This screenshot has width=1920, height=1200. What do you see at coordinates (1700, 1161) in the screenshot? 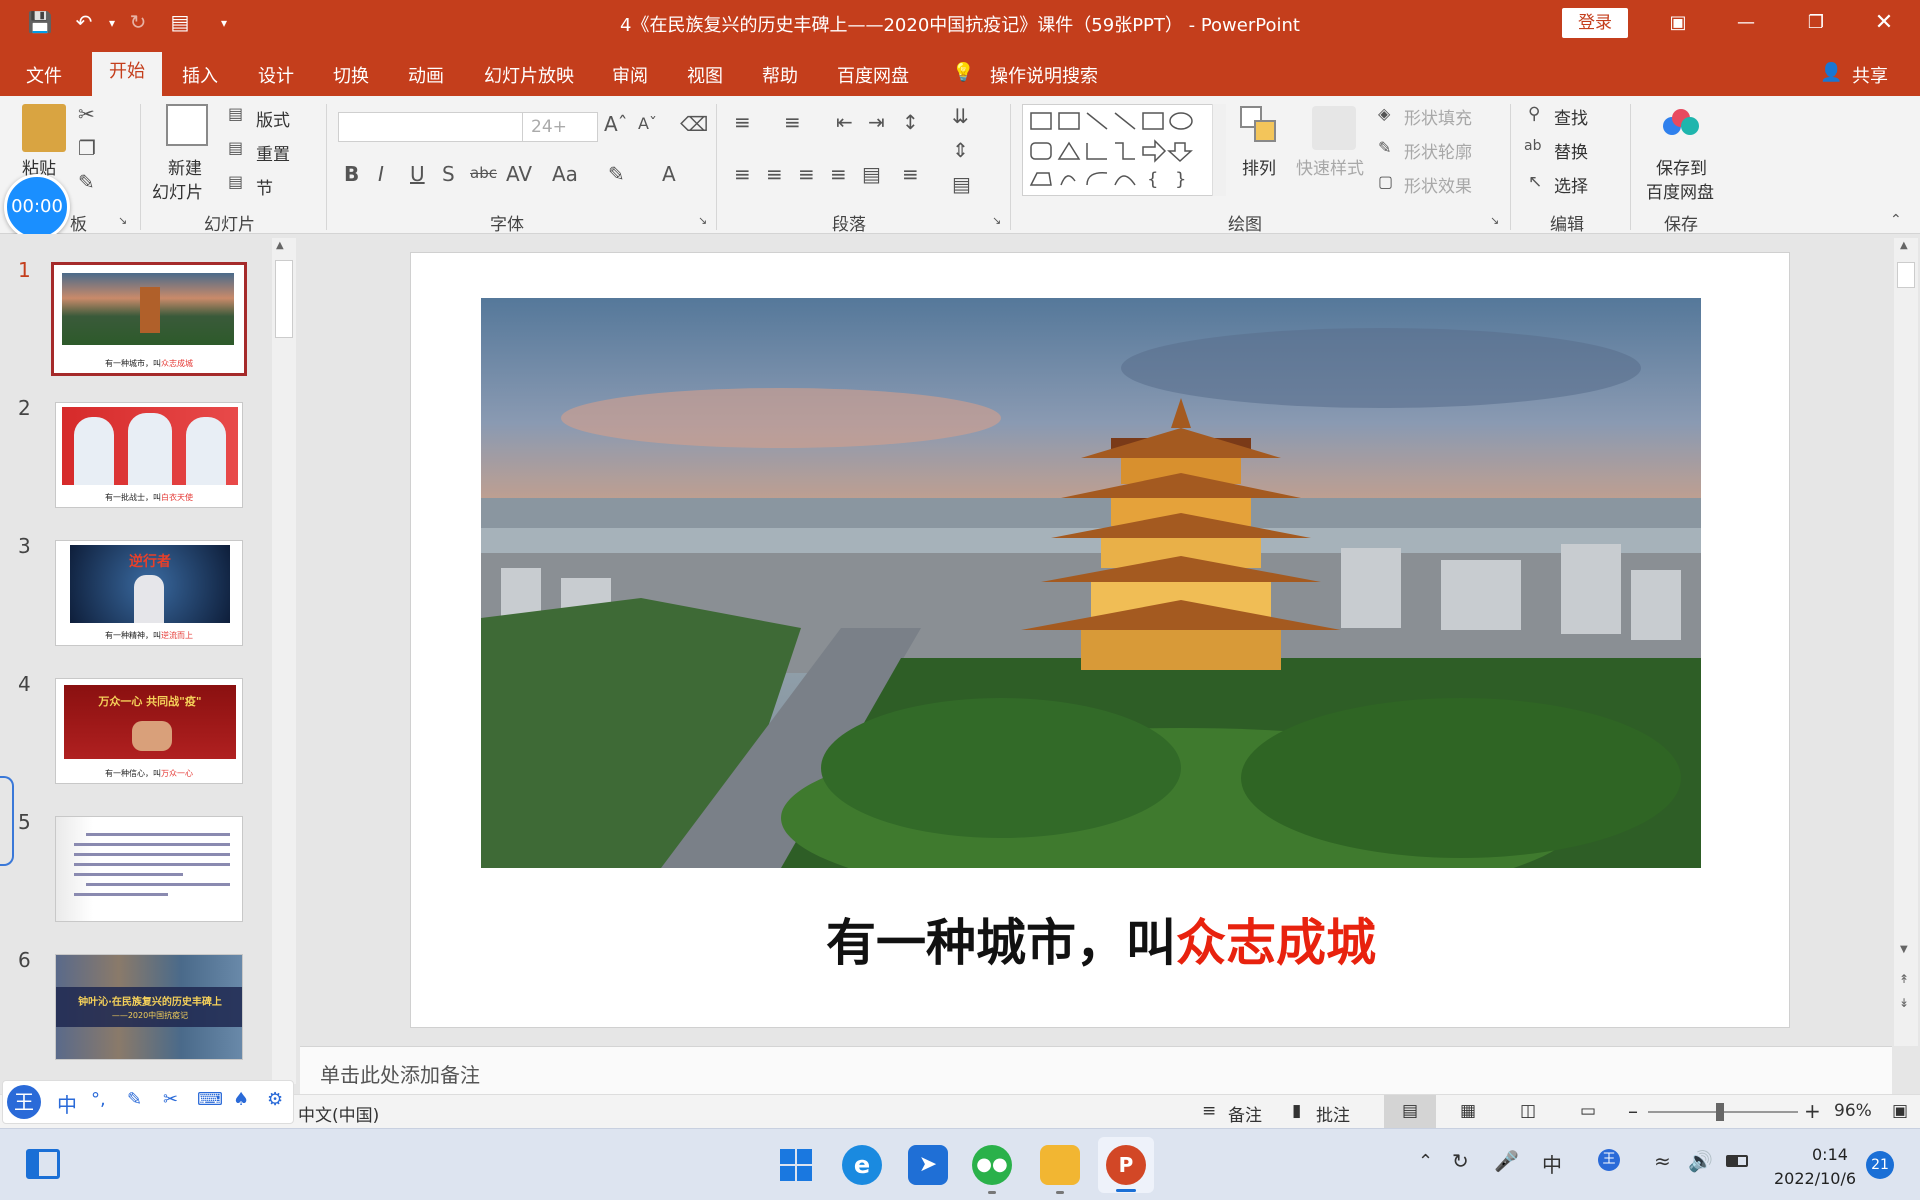
I see `volume-icon: 🔊` at bounding box center [1700, 1161].